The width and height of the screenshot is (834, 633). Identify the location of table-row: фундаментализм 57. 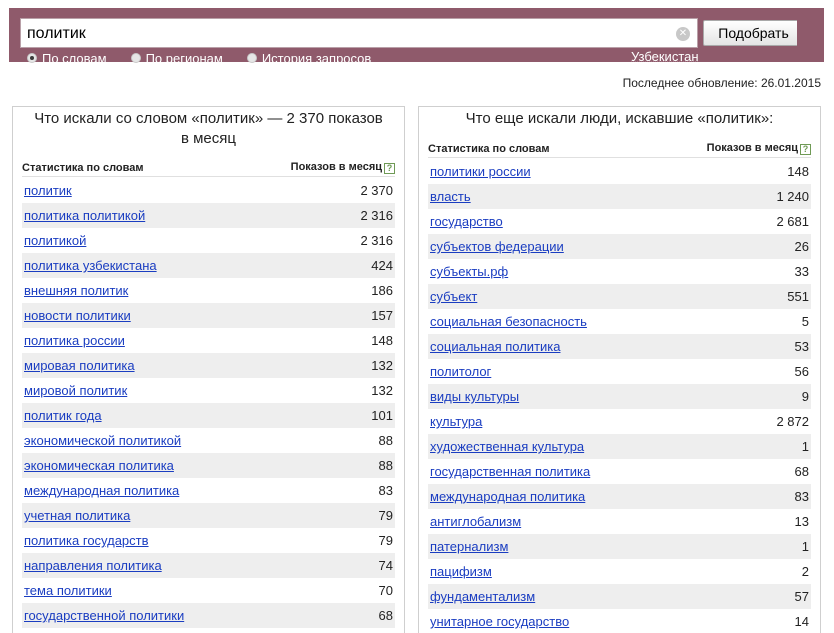
(619, 596).